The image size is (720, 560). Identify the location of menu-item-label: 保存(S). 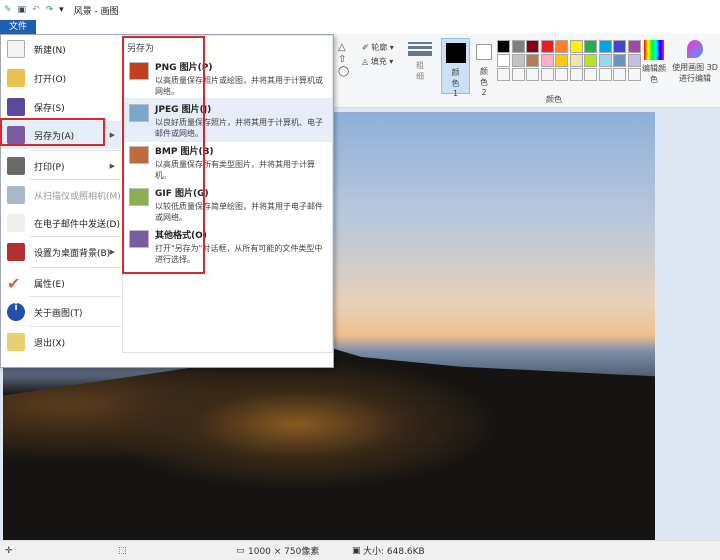
(49, 108).